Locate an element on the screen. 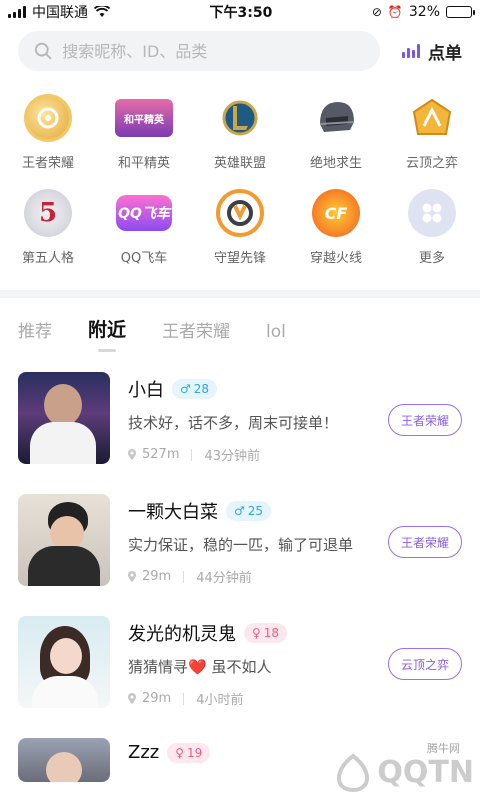 The width and height of the screenshot is (480, 800). peace-elite-icon: 和平精英 is located at coordinates (144, 118).